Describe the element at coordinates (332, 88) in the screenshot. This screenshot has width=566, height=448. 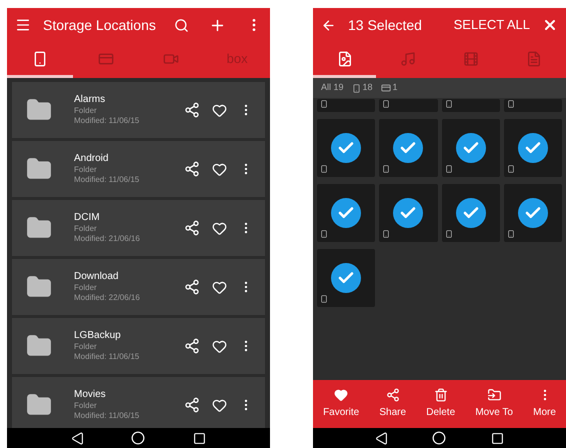
I see `filter-count: All 19` at that location.